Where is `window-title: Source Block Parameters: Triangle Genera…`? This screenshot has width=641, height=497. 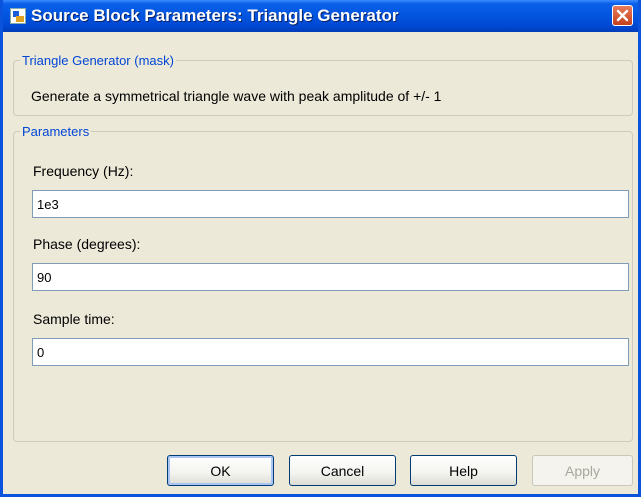 window-title: Source Block Parameters: Triangle Genera… is located at coordinates (215, 15).